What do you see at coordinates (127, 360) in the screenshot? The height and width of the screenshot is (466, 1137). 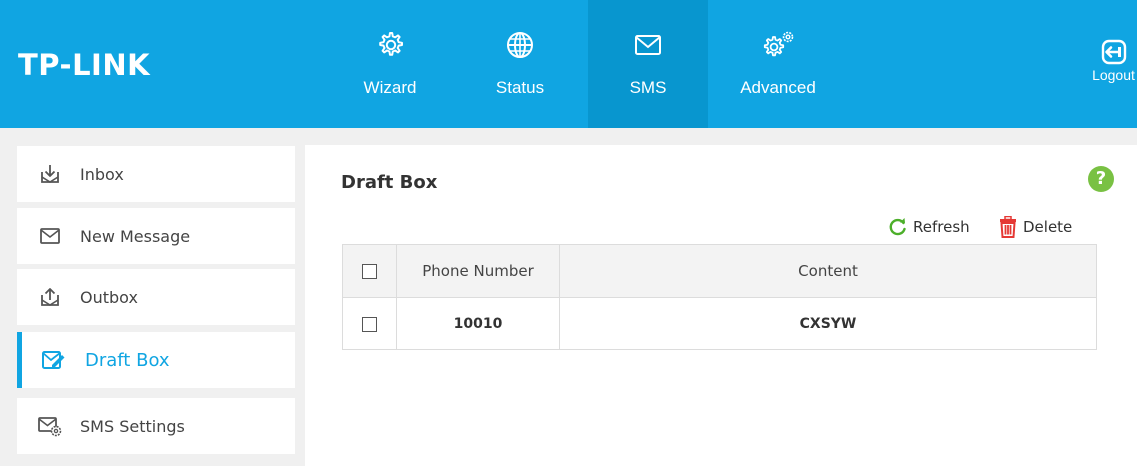 I see `sidebar-item-label: Draft Box` at bounding box center [127, 360].